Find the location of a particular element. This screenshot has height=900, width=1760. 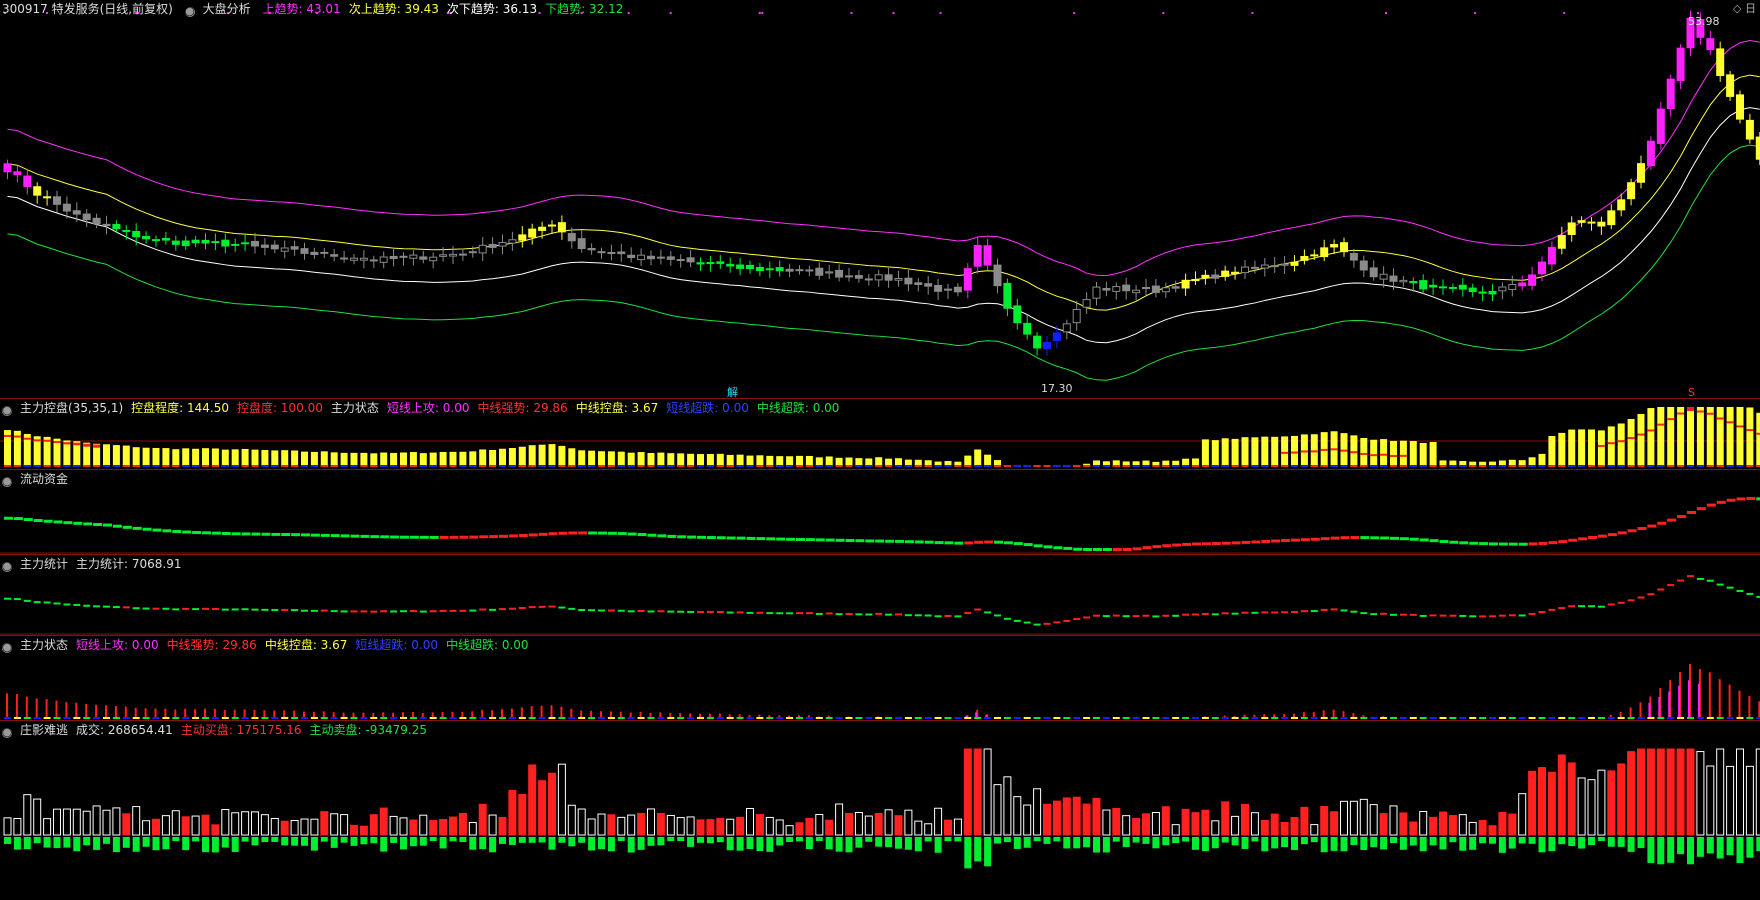

legend-item: 中线超跌: 0.00 is located at coordinates (487, 645).